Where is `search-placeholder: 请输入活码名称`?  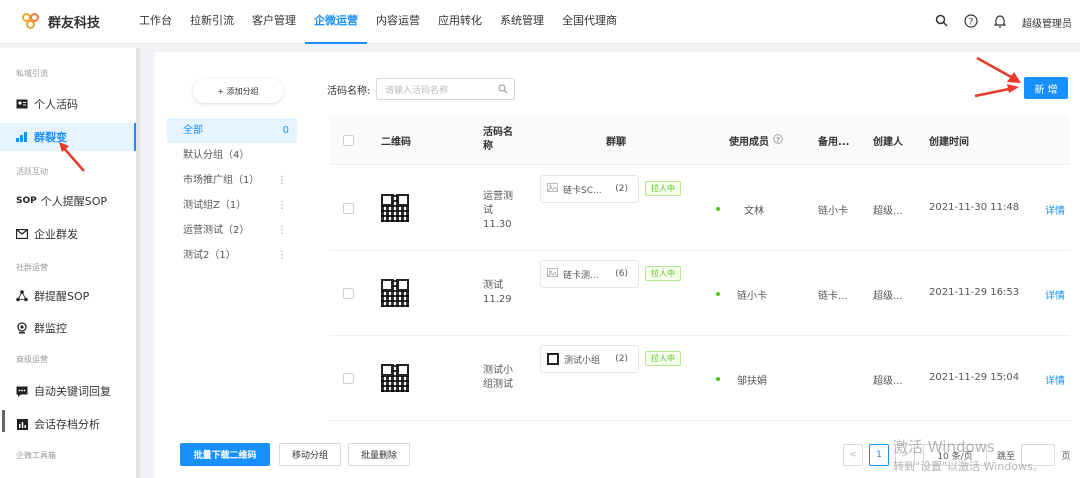 search-placeholder: 请输入活码名称 is located at coordinates (417, 91).